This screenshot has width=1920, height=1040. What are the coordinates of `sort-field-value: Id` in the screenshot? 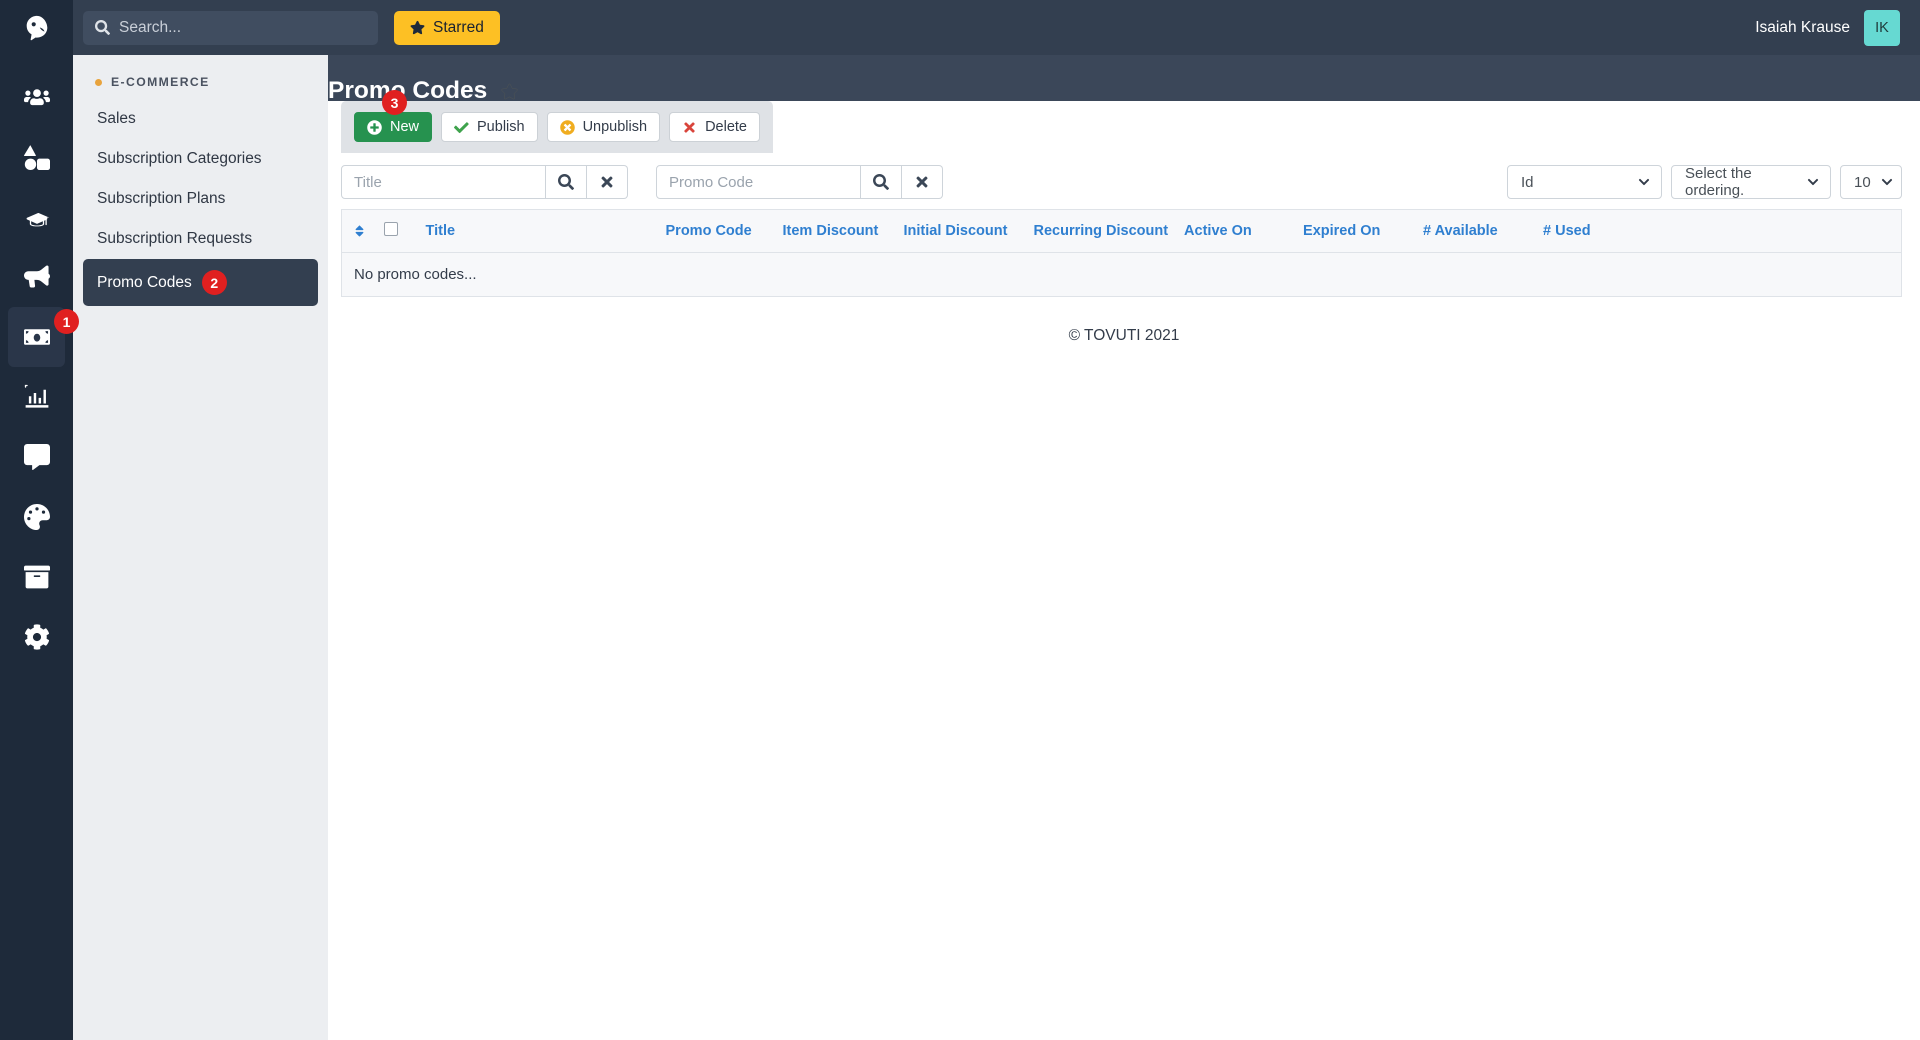 It's located at (1527, 182).